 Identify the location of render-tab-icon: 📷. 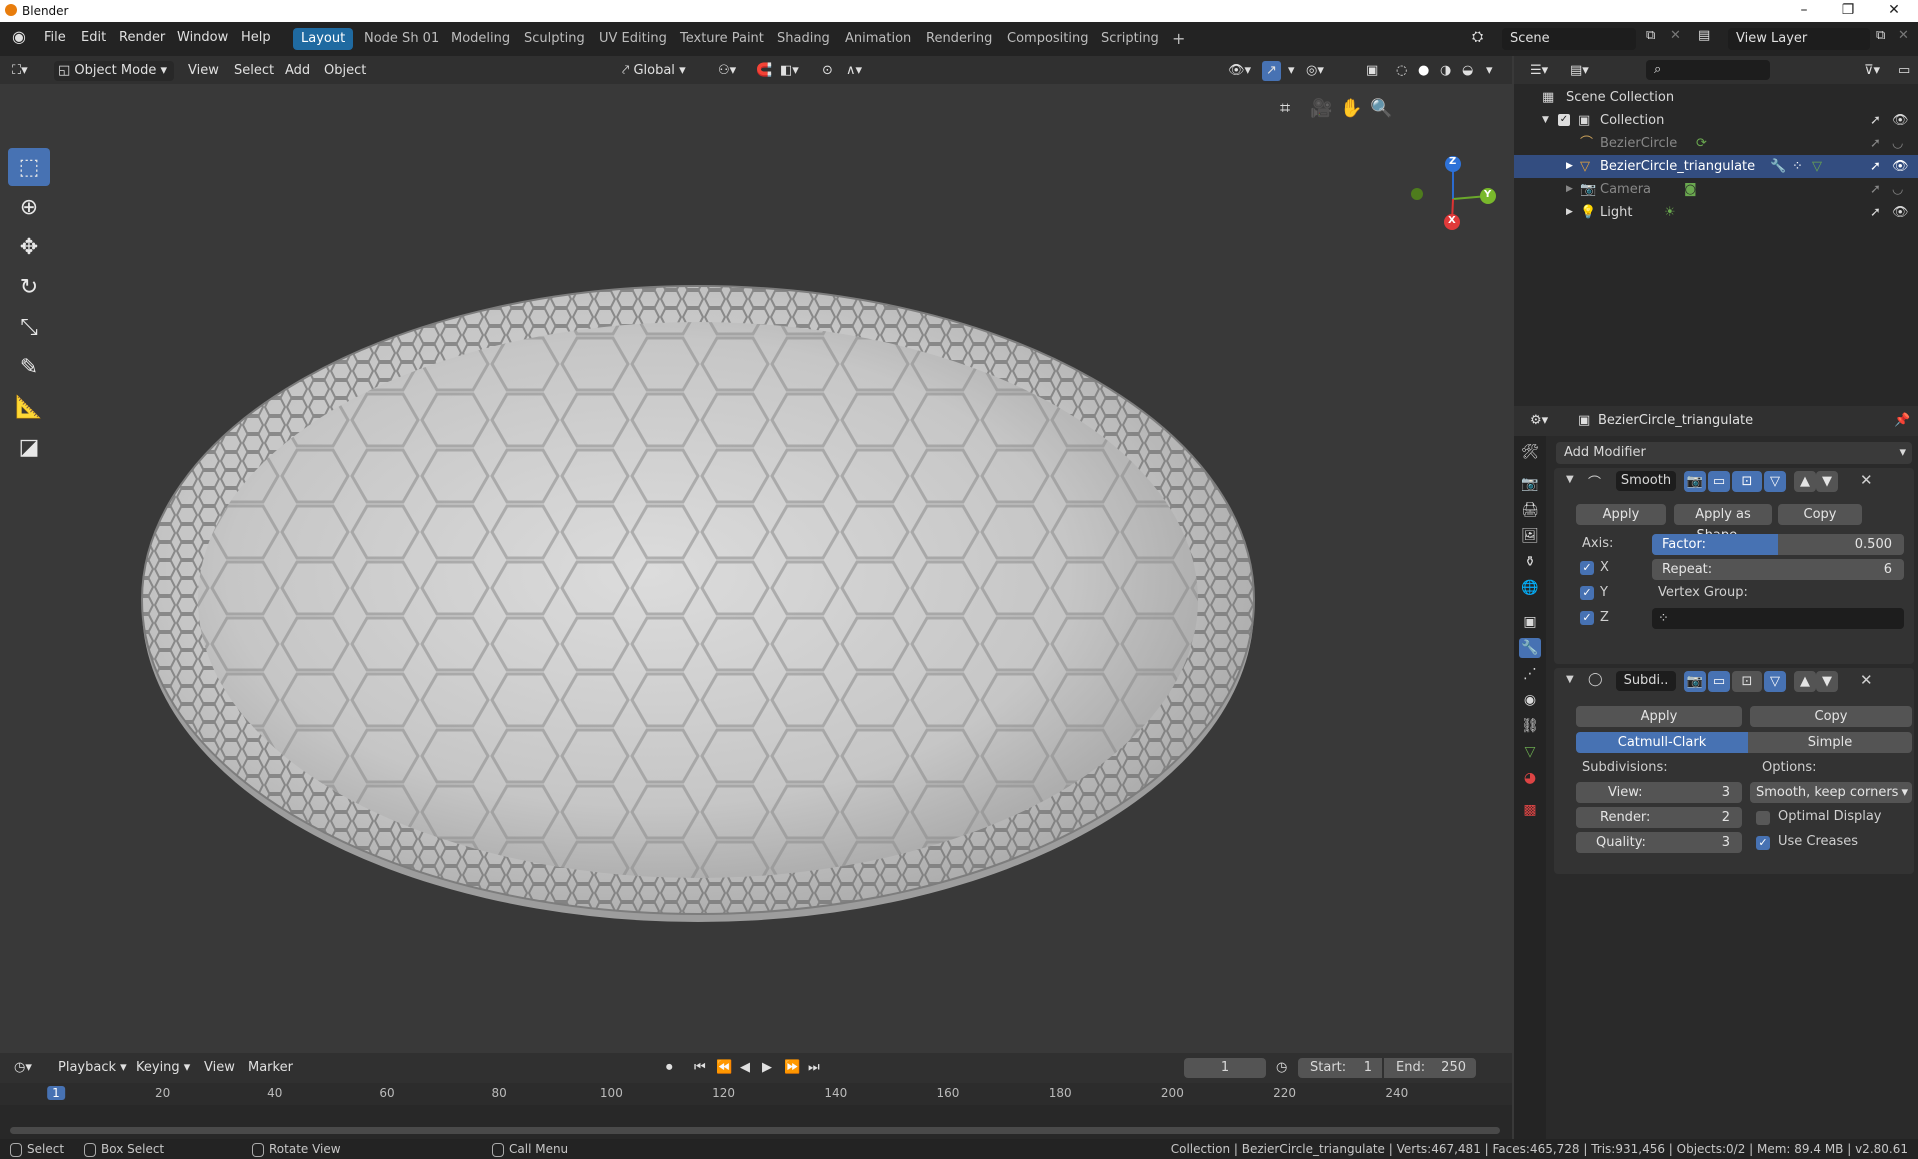
(1530, 484).